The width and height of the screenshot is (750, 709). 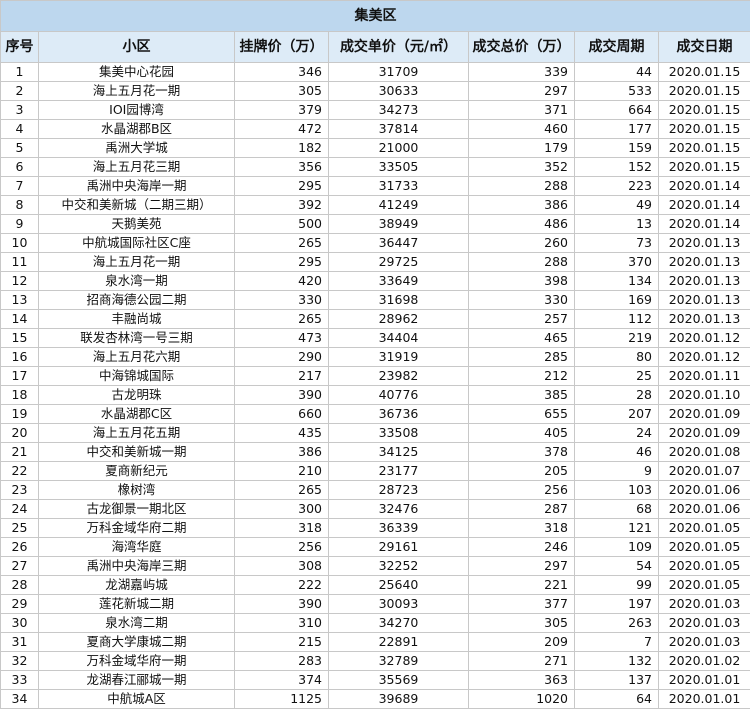 I want to click on cell-cycle: 664, so click(x=616, y=110).